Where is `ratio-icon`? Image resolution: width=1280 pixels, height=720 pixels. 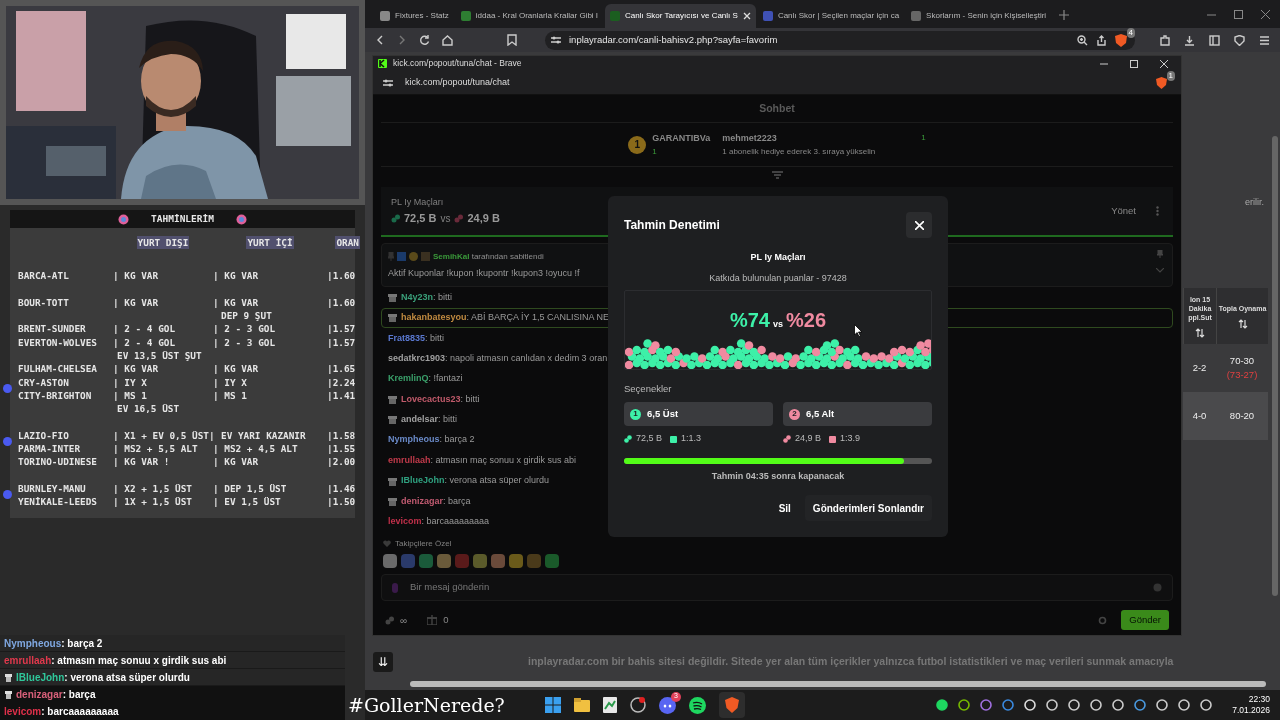
ratio-icon is located at coordinates (833, 439).